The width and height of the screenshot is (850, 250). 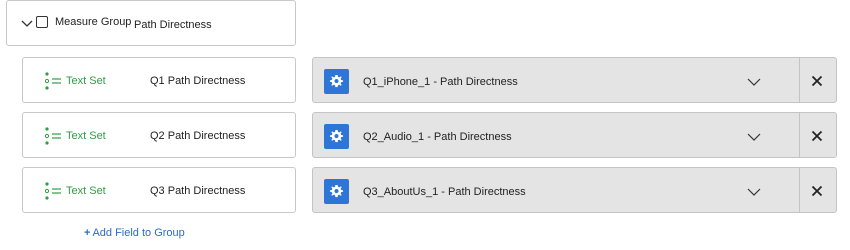 What do you see at coordinates (42, 22) in the screenshot?
I see `group-checkbox` at bounding box center [42, 22].